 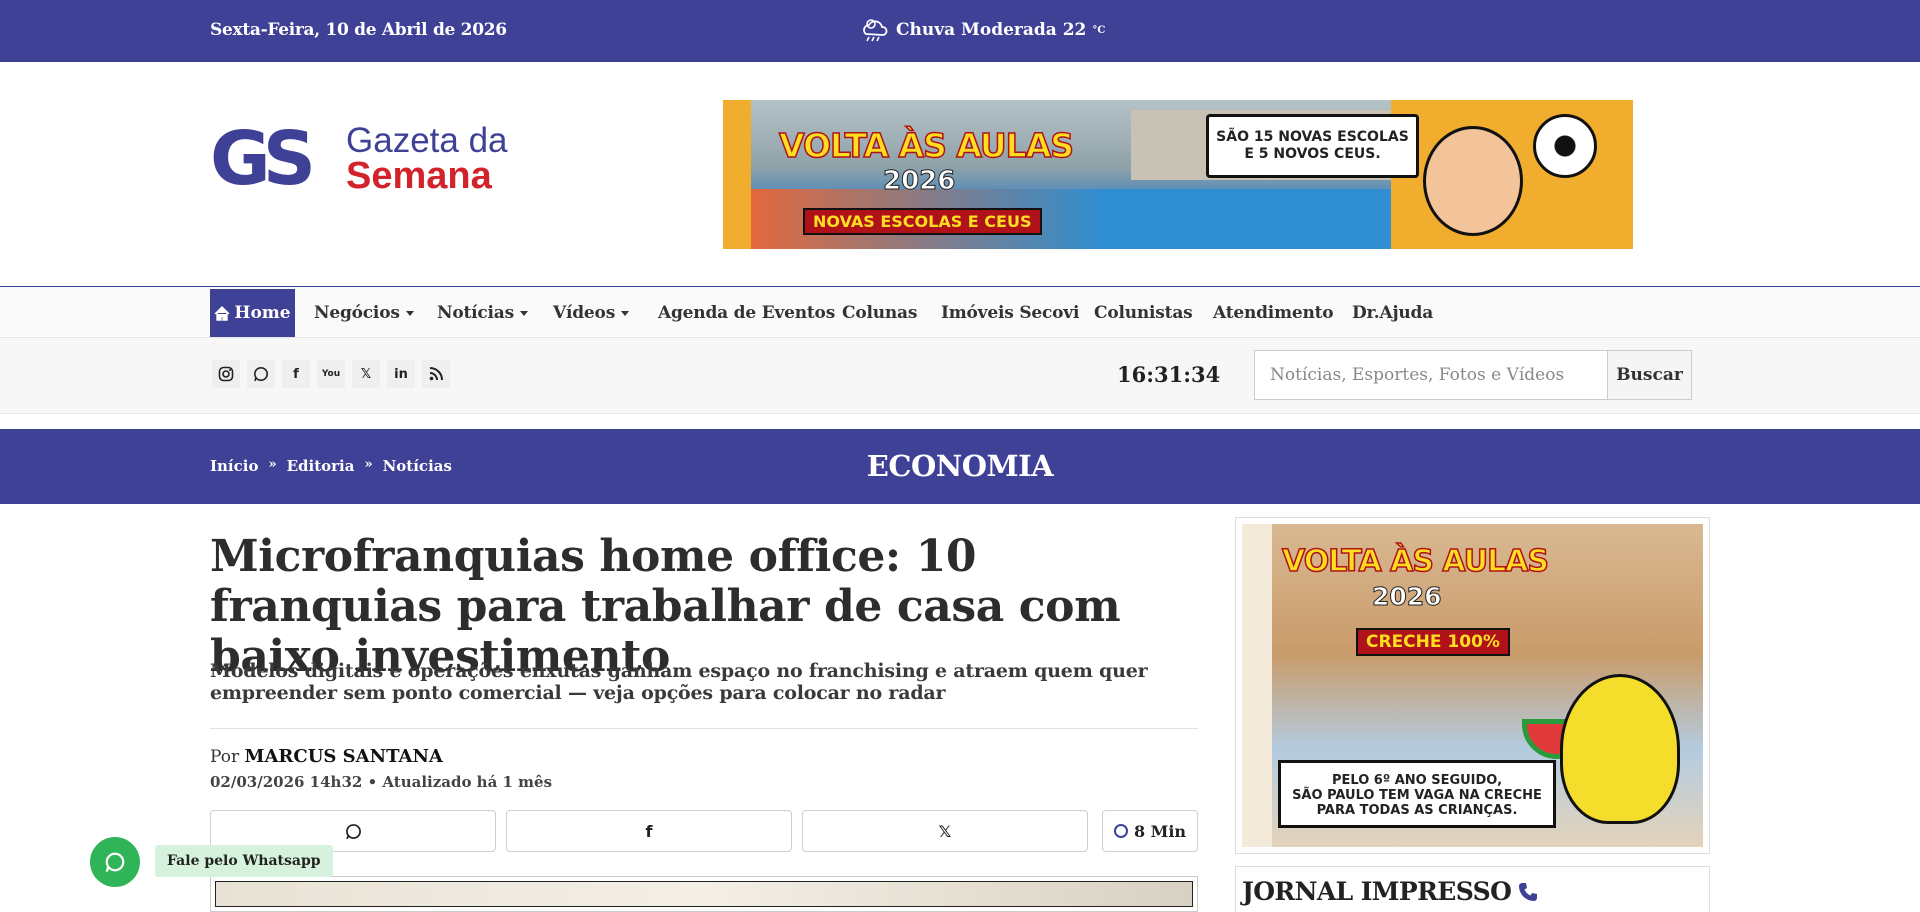 I want to click on article-meta: 02/03/2026 14h32 • Atualizado há 1 mês, so click(x=381, y=782).